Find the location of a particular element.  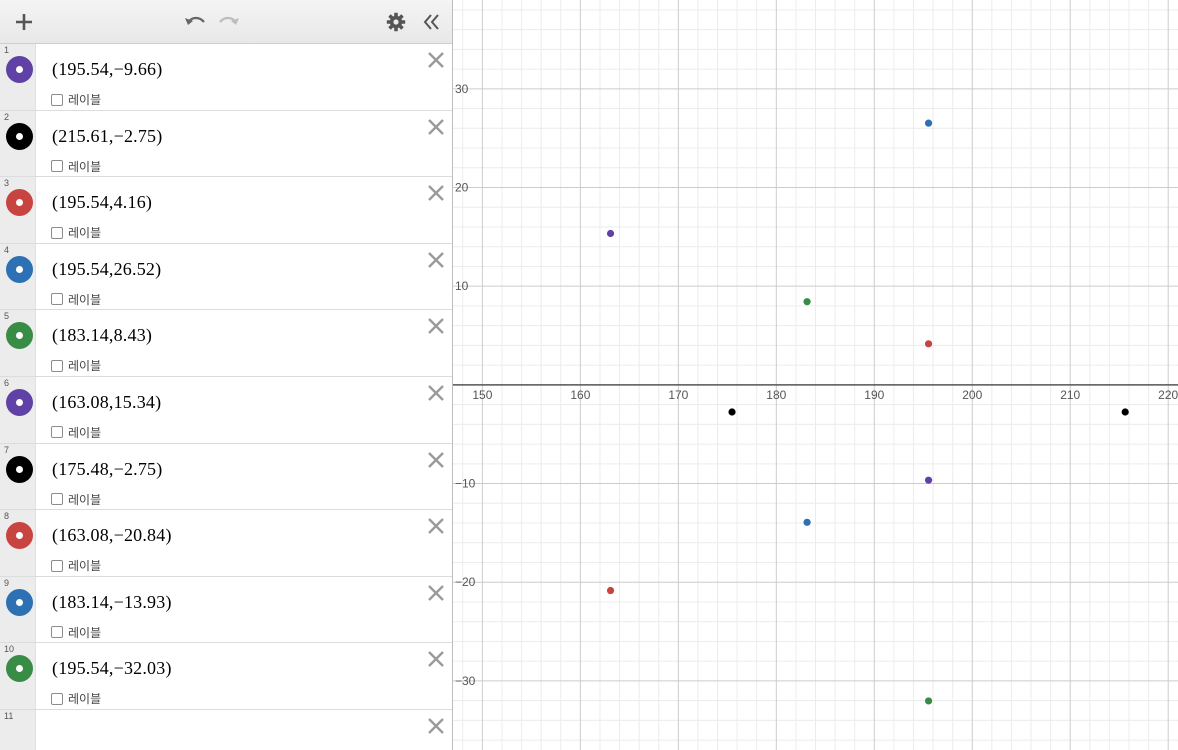

expression-row: 1 (195.54,−9.66) 레이블 is located at coordinates (226, 77).